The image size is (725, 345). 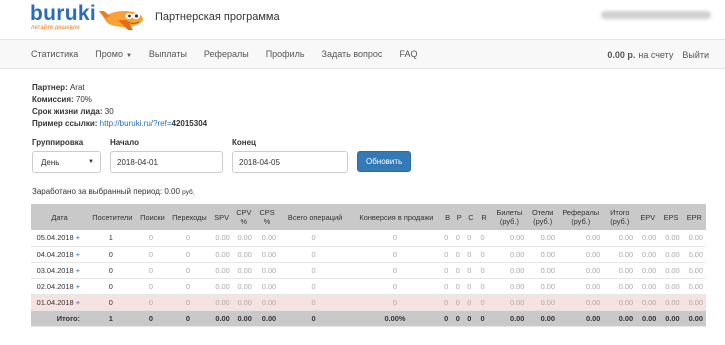 I want to click on logo-wordmark: buruki, so click(x=63, y=13).